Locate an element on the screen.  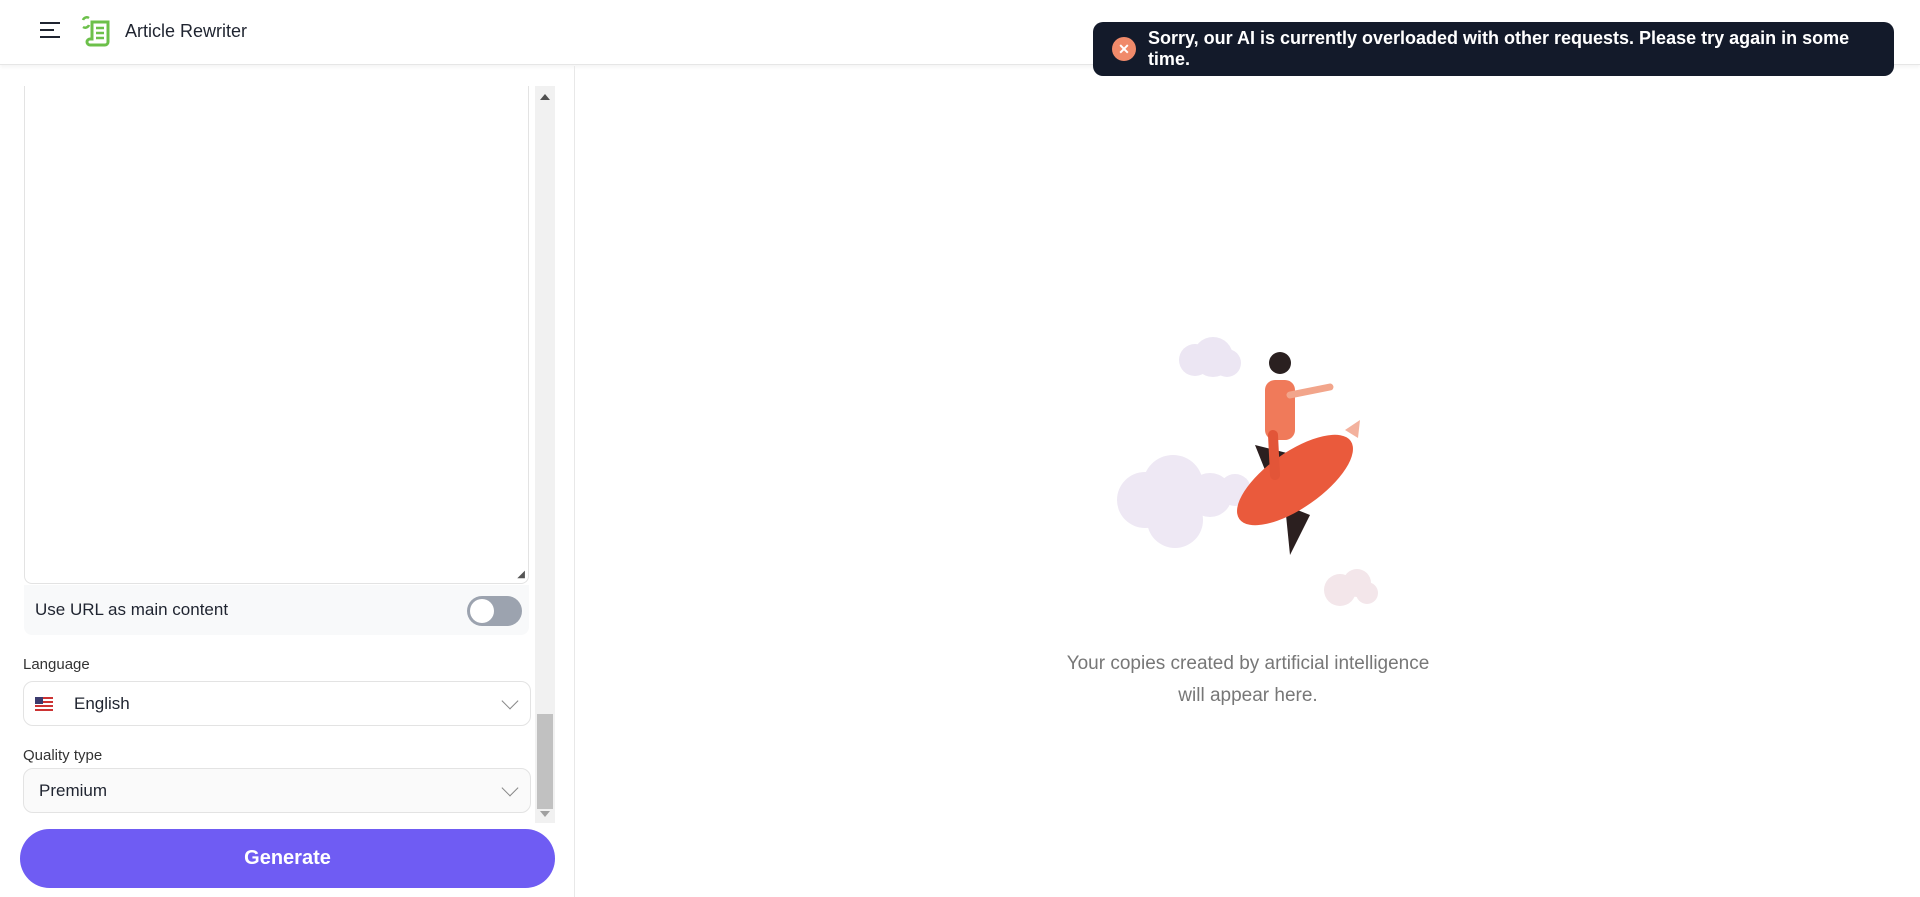
page-title: Article Rewriter is located at coordinates (186, 31).